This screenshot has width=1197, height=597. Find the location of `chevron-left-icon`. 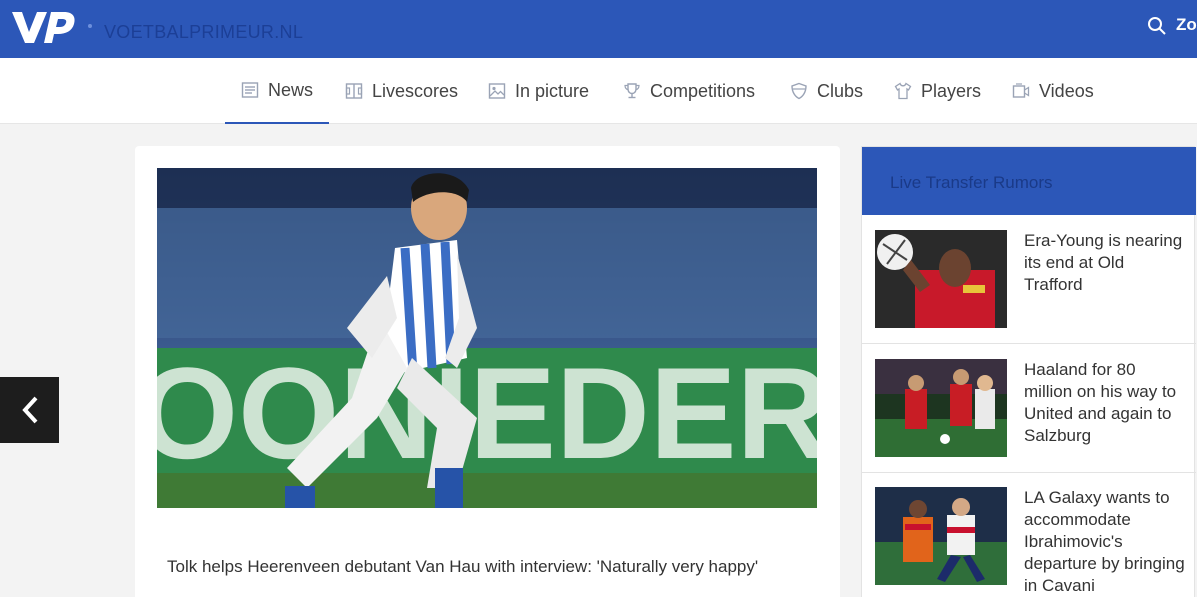

chevron-left-icon is located at coordinates (29, 410).